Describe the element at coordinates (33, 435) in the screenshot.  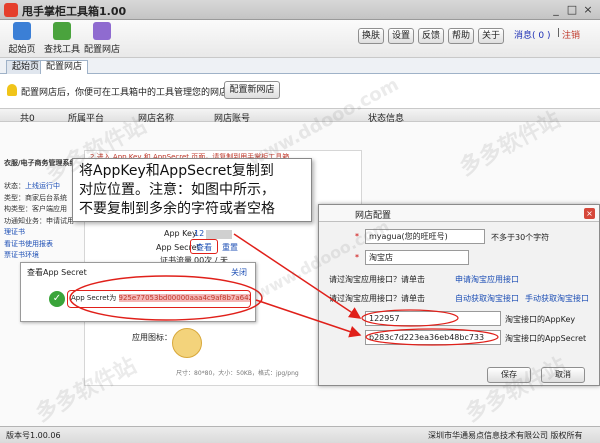
I see `version-label: 版本号1.00.06` at that location.